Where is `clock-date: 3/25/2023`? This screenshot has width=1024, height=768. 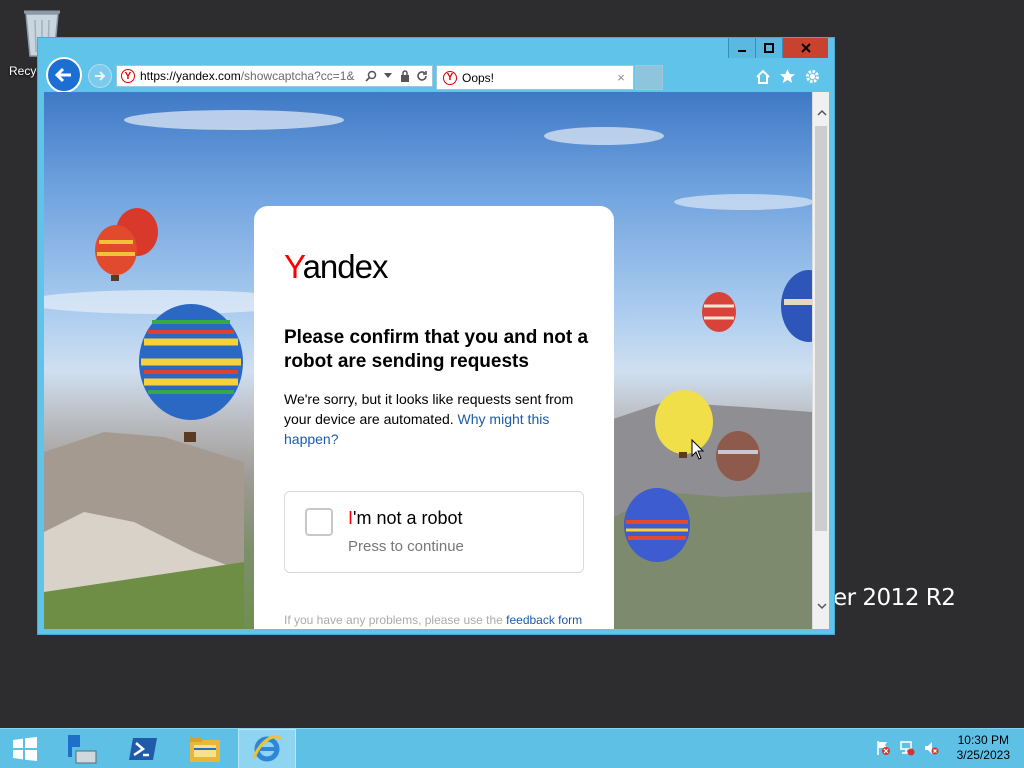
clock-date: 3/25/2023 is located at coordinates (983, 755).